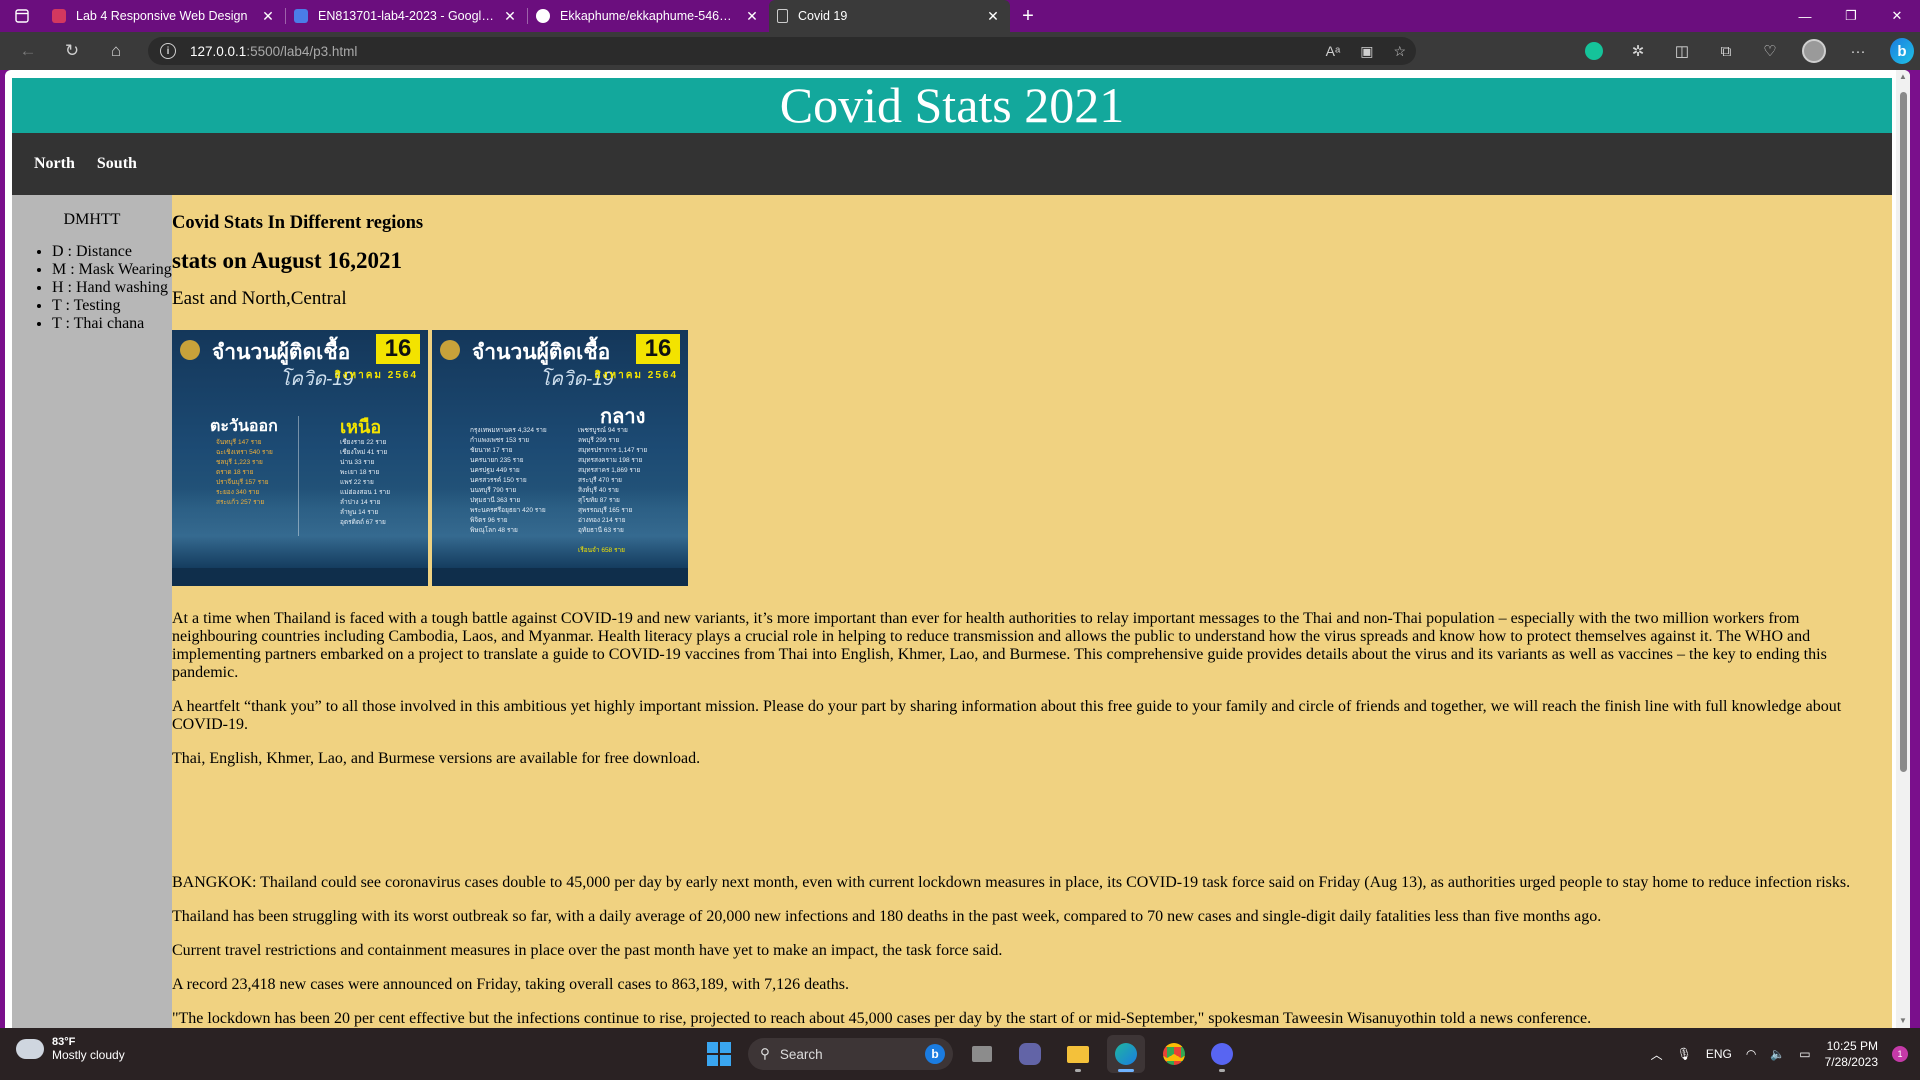 This screenshot has height=1080, width=1920. What do you see at coordinates (1804, 1054) in the screenshot?
I see `battery-icon: ▭` at bounding box center [1804, 1054].